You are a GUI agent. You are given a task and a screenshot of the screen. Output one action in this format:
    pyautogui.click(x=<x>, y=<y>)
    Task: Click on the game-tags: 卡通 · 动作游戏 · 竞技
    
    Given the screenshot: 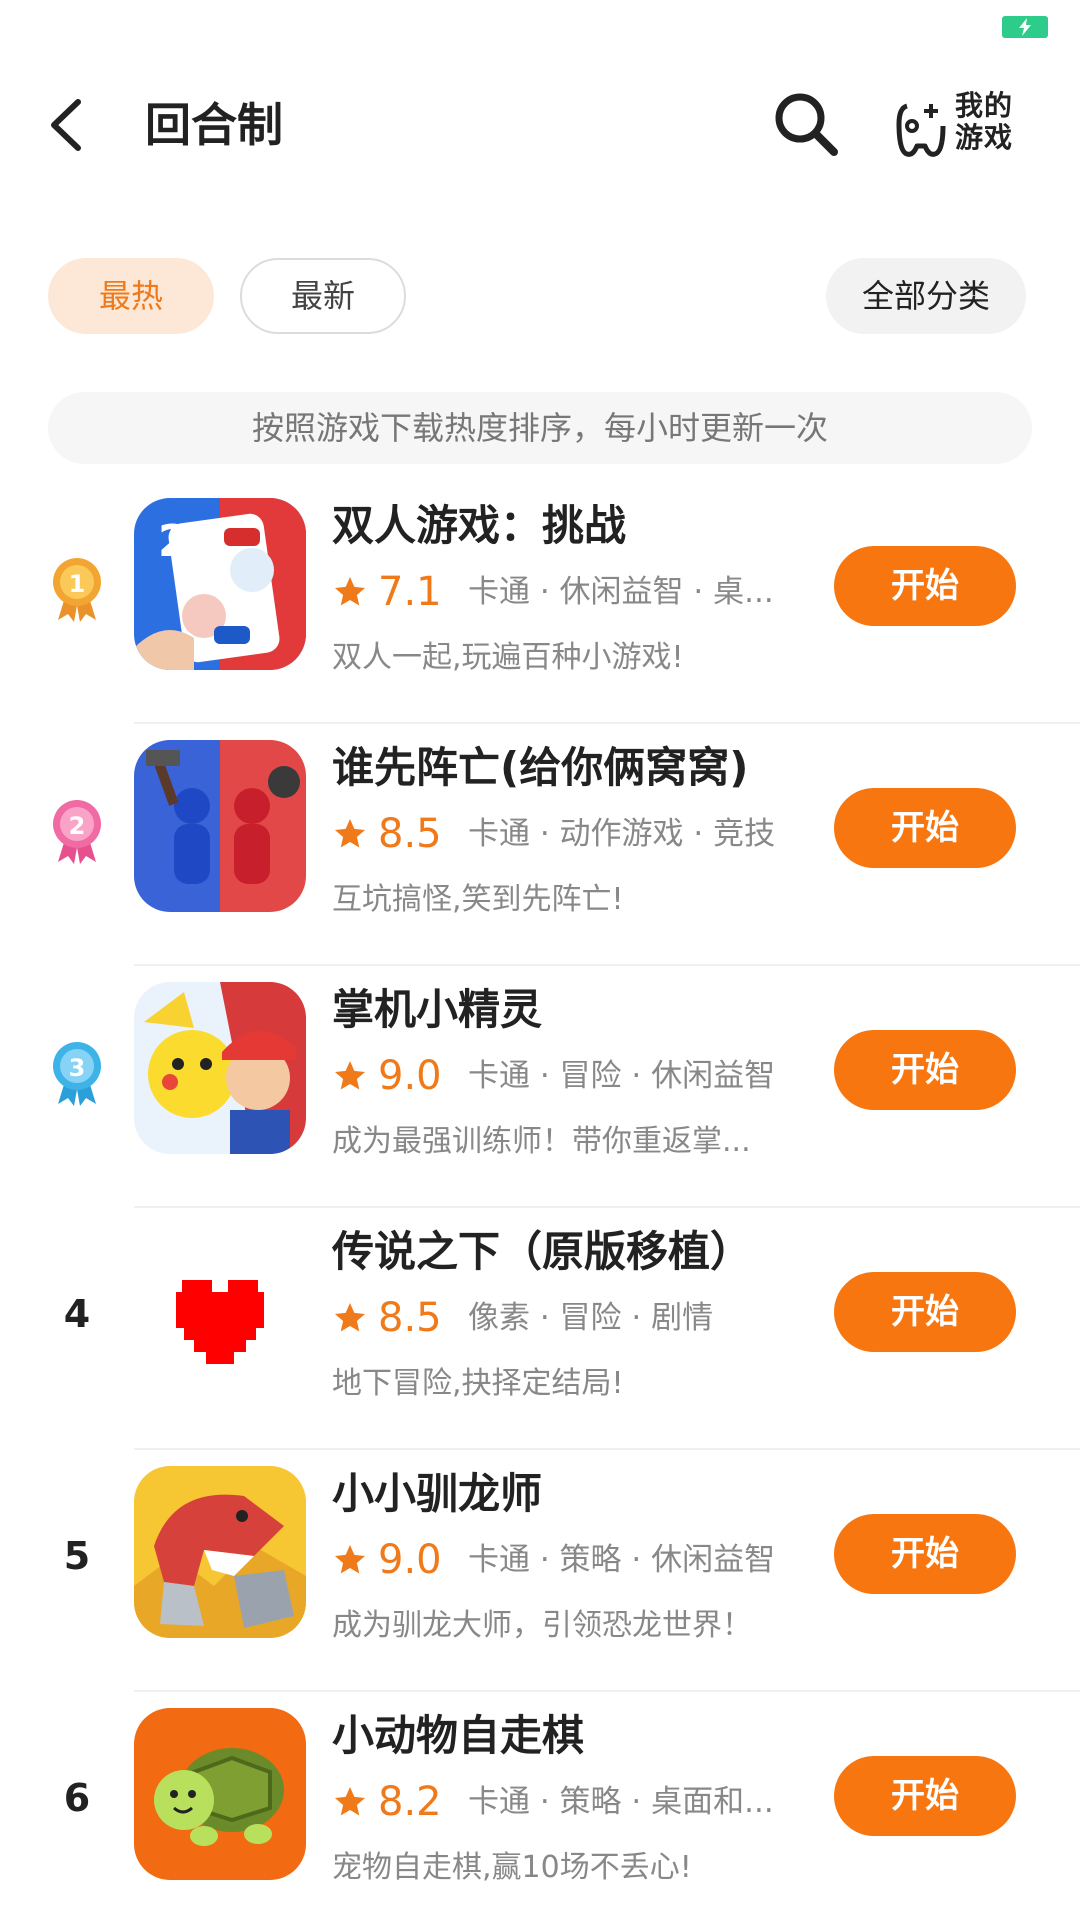 What is the action you would take?
    pyautogui.click(x=622, y=834)
    